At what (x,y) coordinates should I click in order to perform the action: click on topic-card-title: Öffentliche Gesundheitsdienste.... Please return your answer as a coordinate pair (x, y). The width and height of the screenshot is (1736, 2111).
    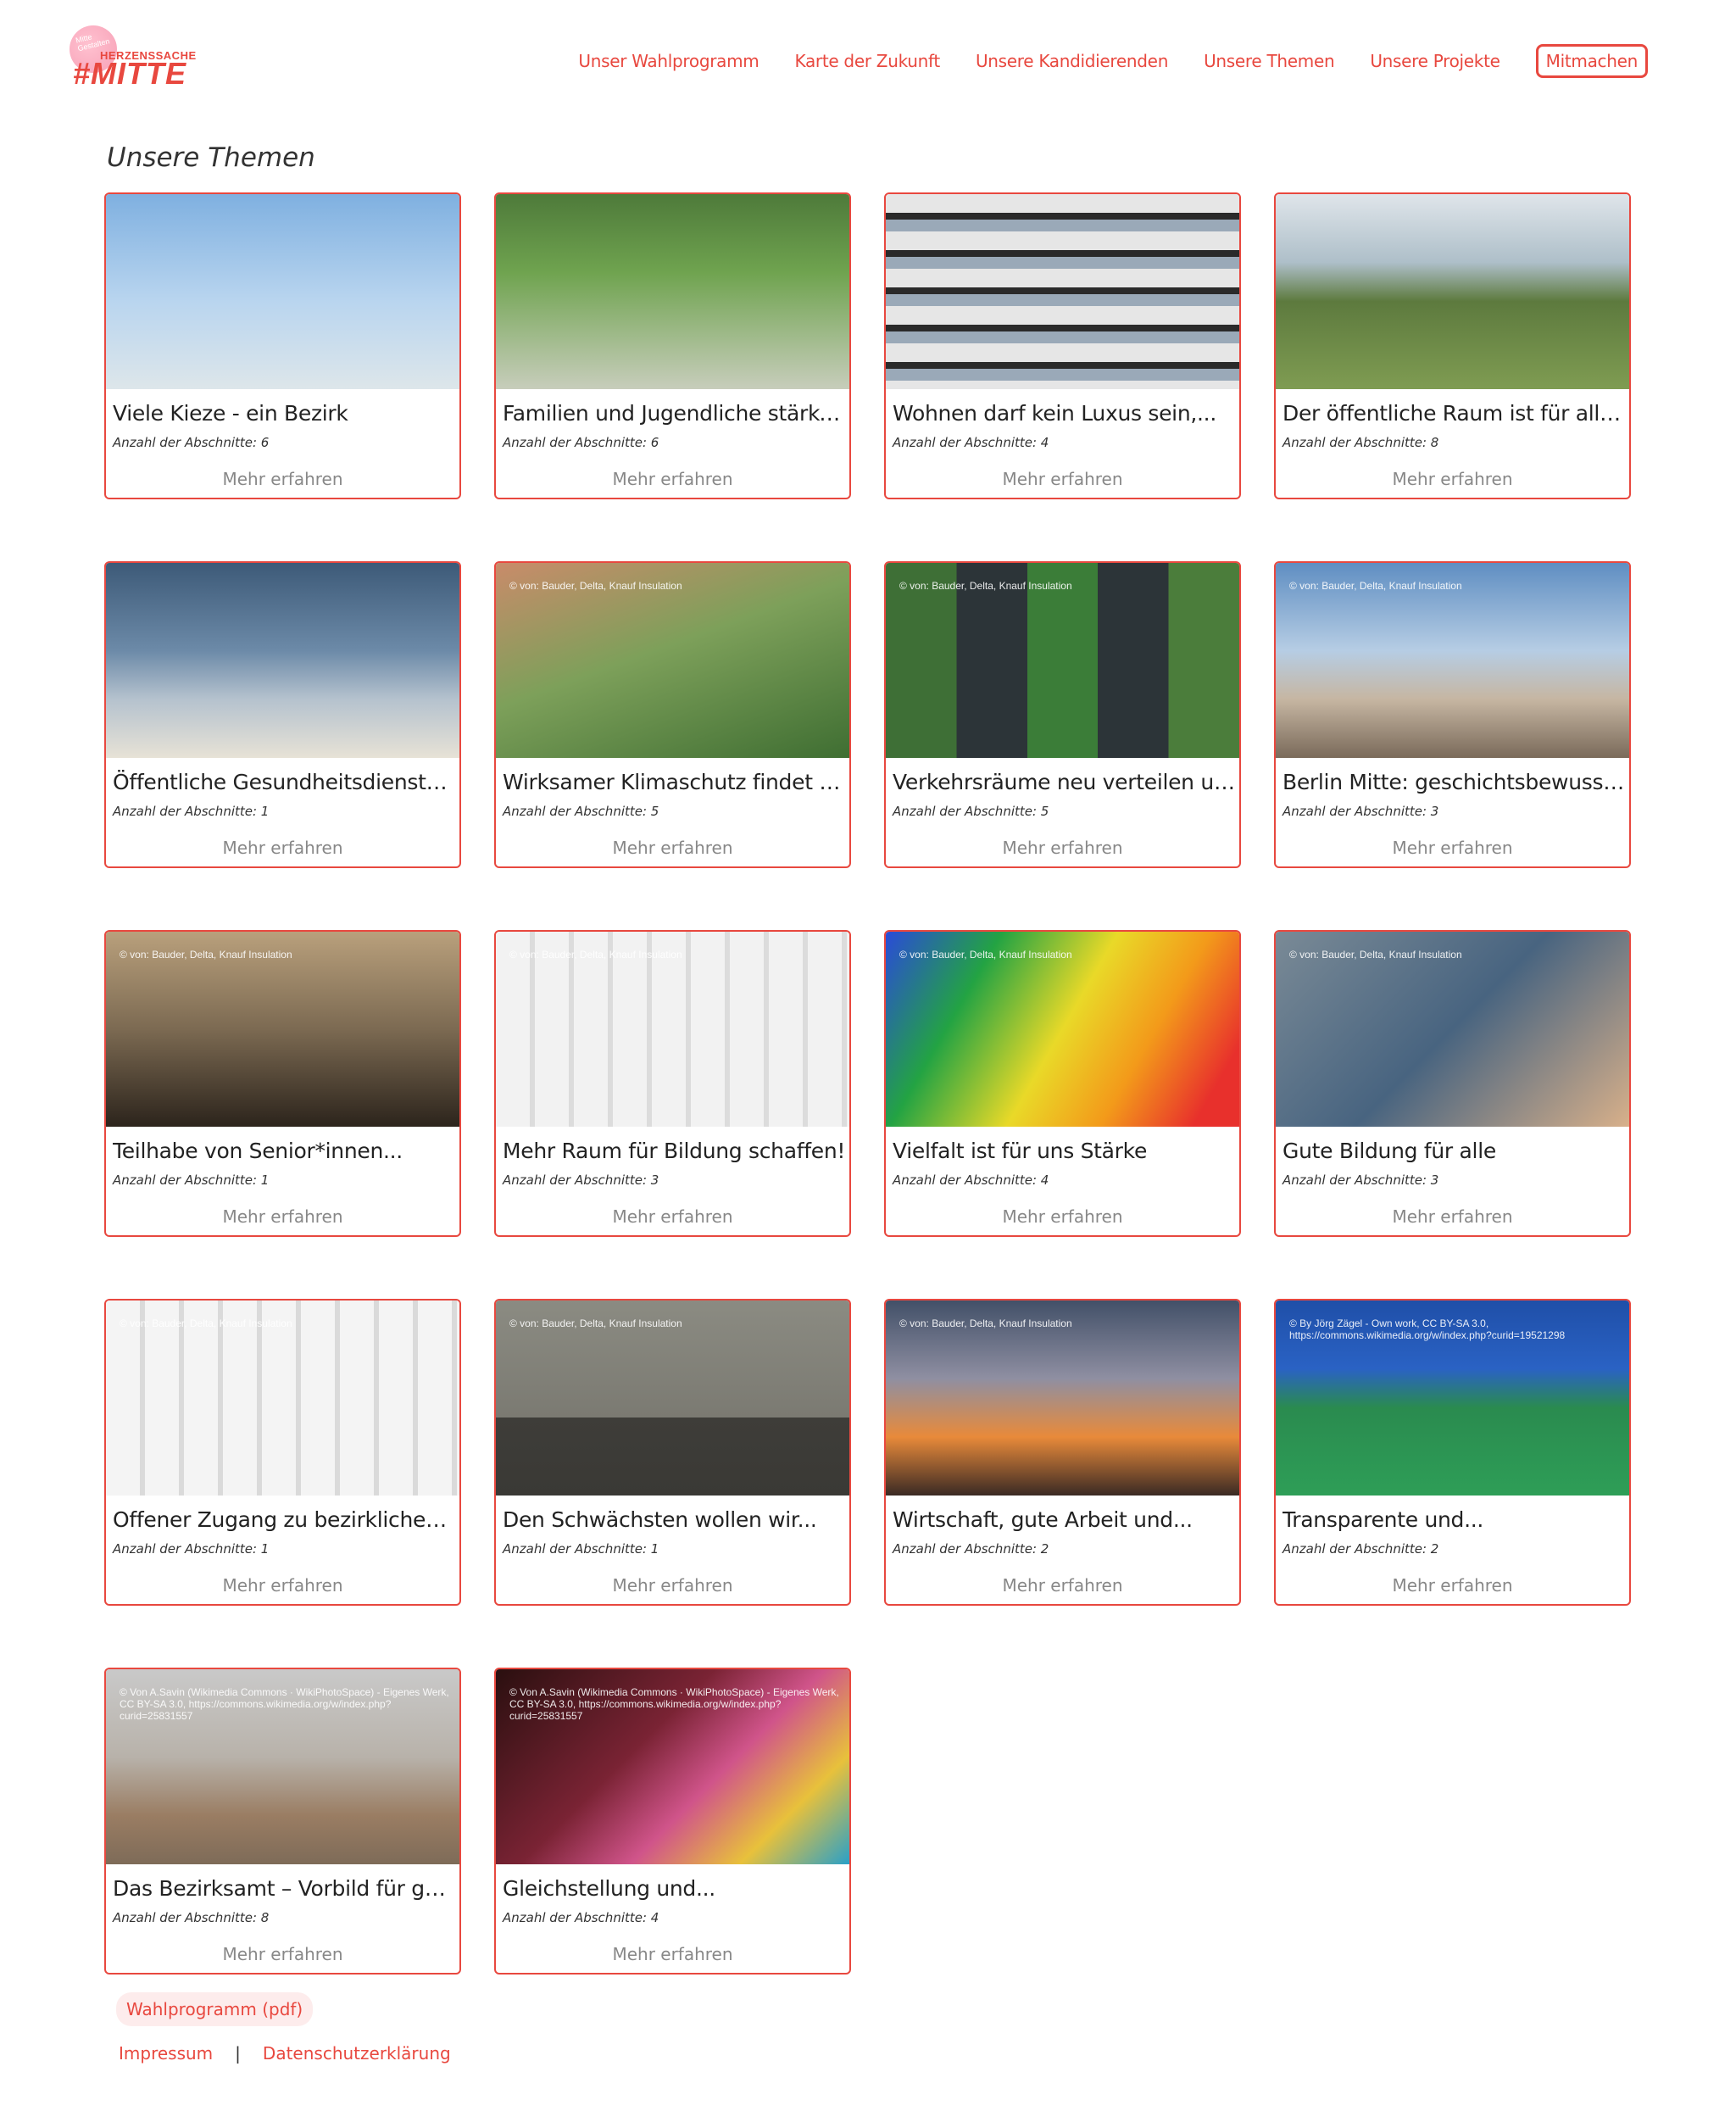
    Looking at the image, I should click on (284, 782).